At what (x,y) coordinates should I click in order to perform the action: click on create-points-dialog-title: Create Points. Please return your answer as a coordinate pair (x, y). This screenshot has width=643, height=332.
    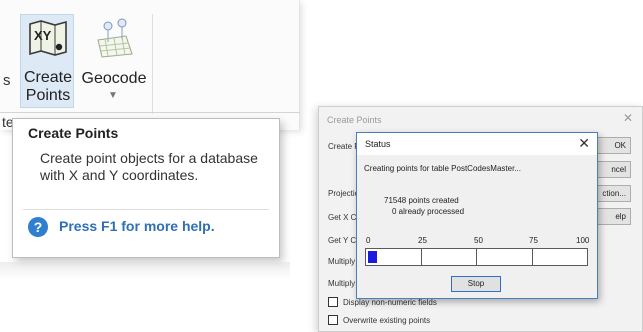
    Looking at the image, I should click on (354, 120).